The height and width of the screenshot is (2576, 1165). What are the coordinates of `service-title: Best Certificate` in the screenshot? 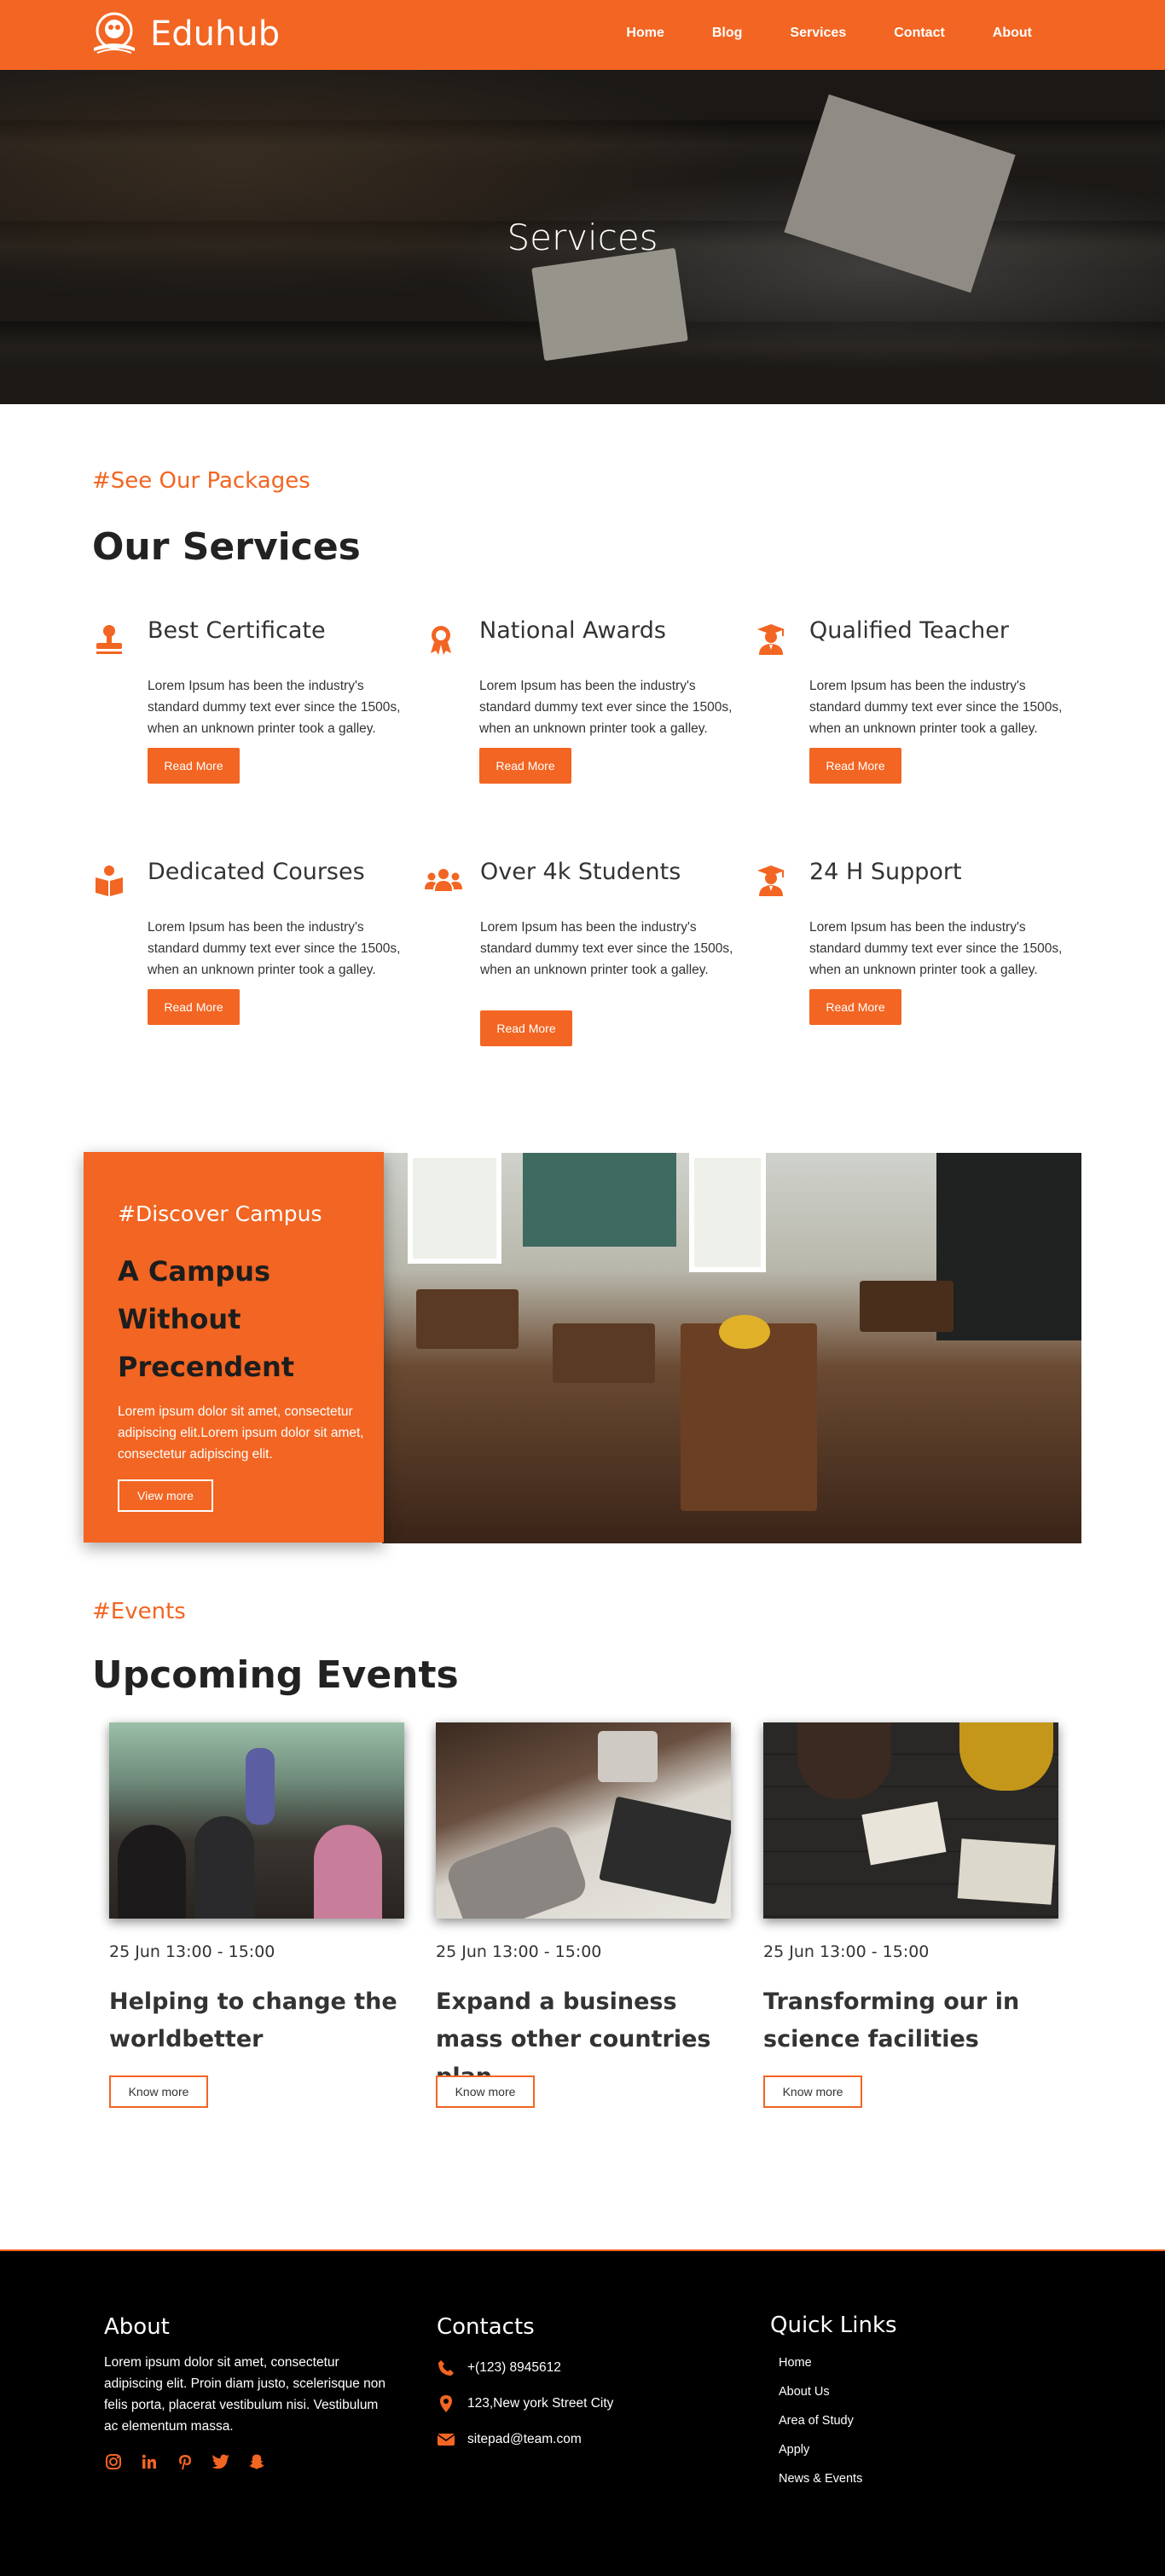 It's located at (237, 630).